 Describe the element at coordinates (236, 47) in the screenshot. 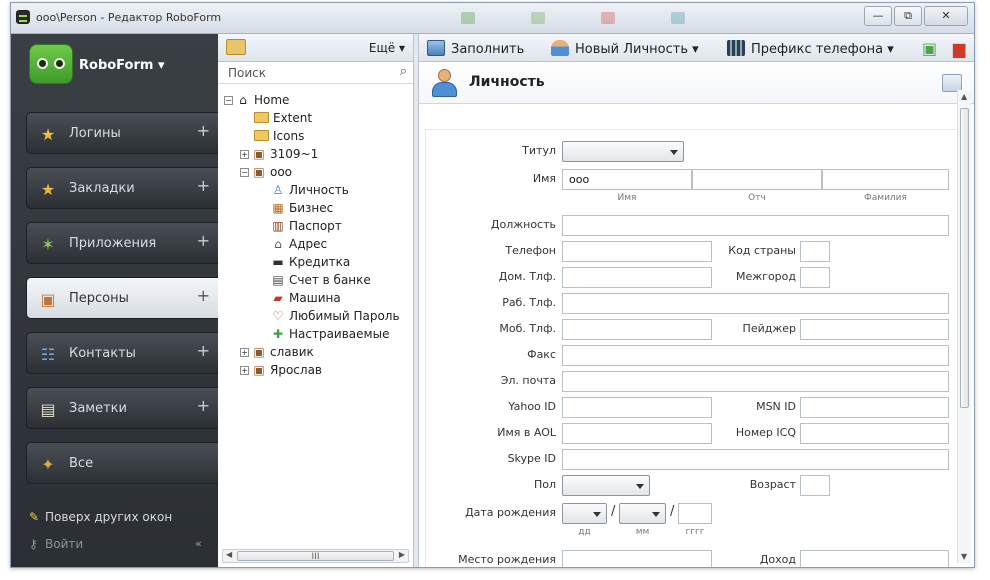

I see `new-folder-icon` at that location.